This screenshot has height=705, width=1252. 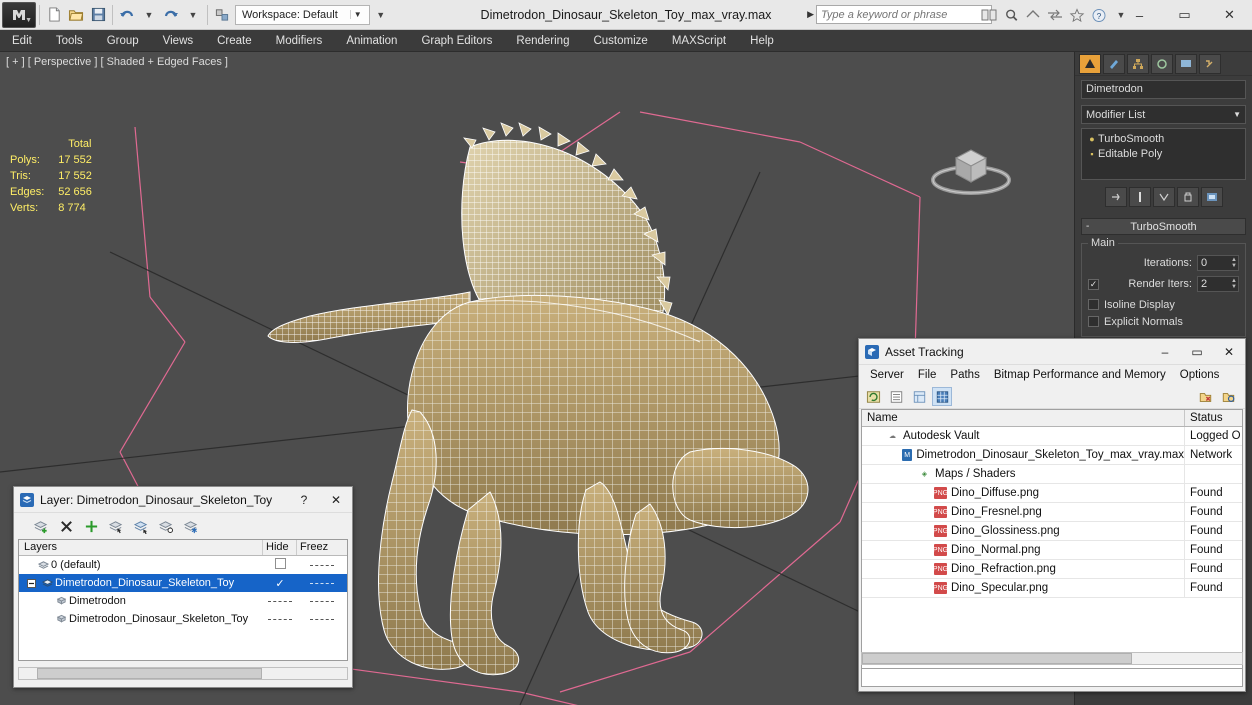 What do you see at coordinates (1093, 304) in the screenshot?
I see `isoline-display-checkbox` at bounding box center [1093, 304].